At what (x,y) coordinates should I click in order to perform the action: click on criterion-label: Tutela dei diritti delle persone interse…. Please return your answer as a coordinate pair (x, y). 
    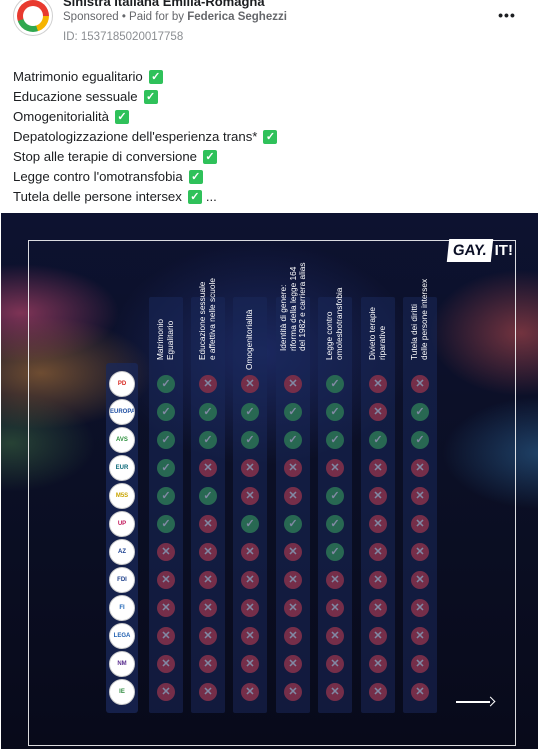
    Looking at the image, I should click on (419, 319).